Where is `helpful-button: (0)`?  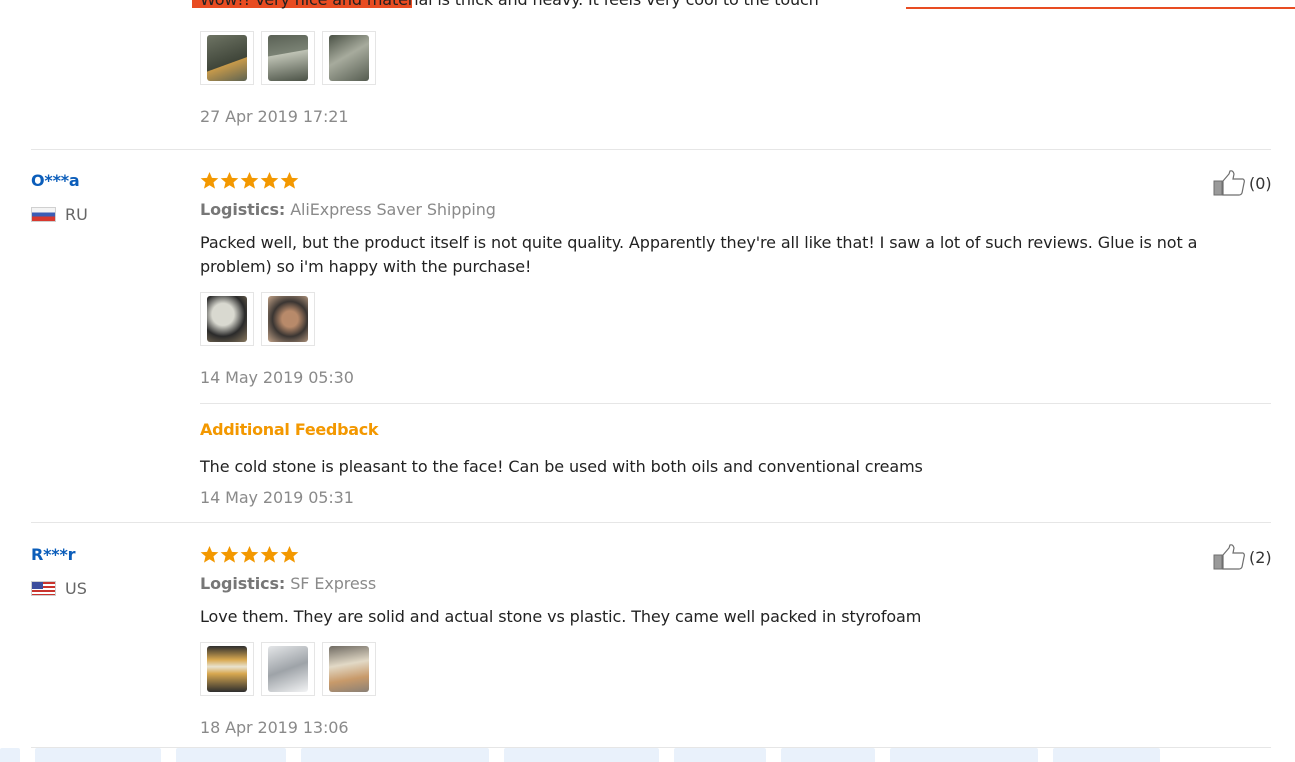 helpful-button: (0) is located at coordinates (1242, 183).